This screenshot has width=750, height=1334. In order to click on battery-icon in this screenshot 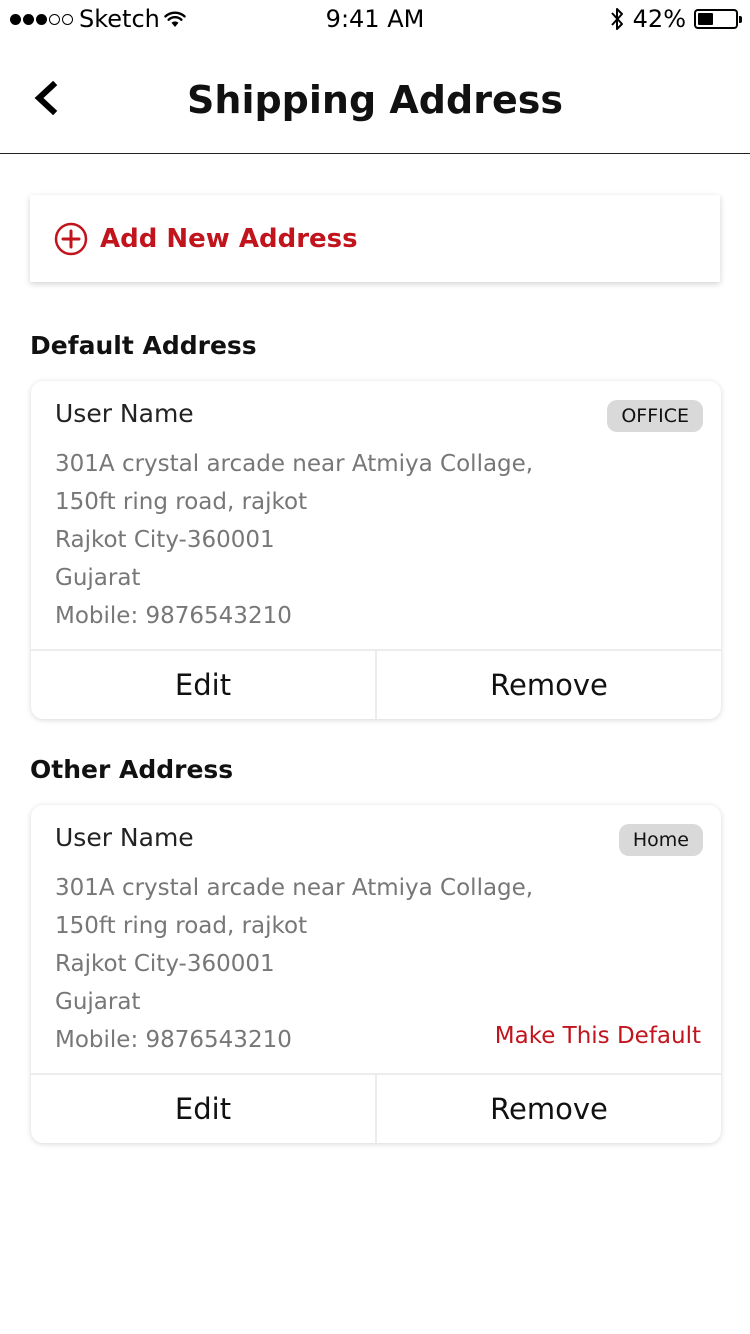, I will do `click(718, 19)`.